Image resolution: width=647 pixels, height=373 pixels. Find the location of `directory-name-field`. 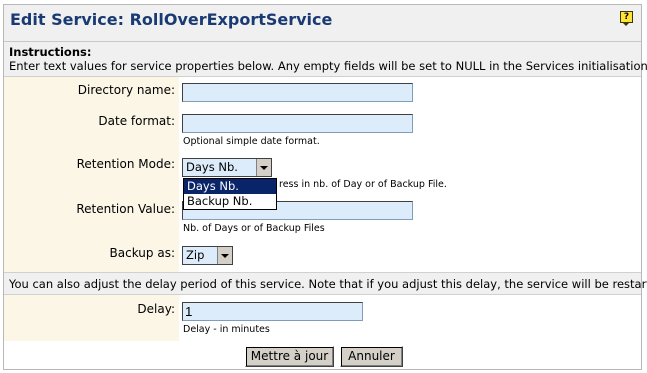

directory-name-field is located at coordinates (297, 92).